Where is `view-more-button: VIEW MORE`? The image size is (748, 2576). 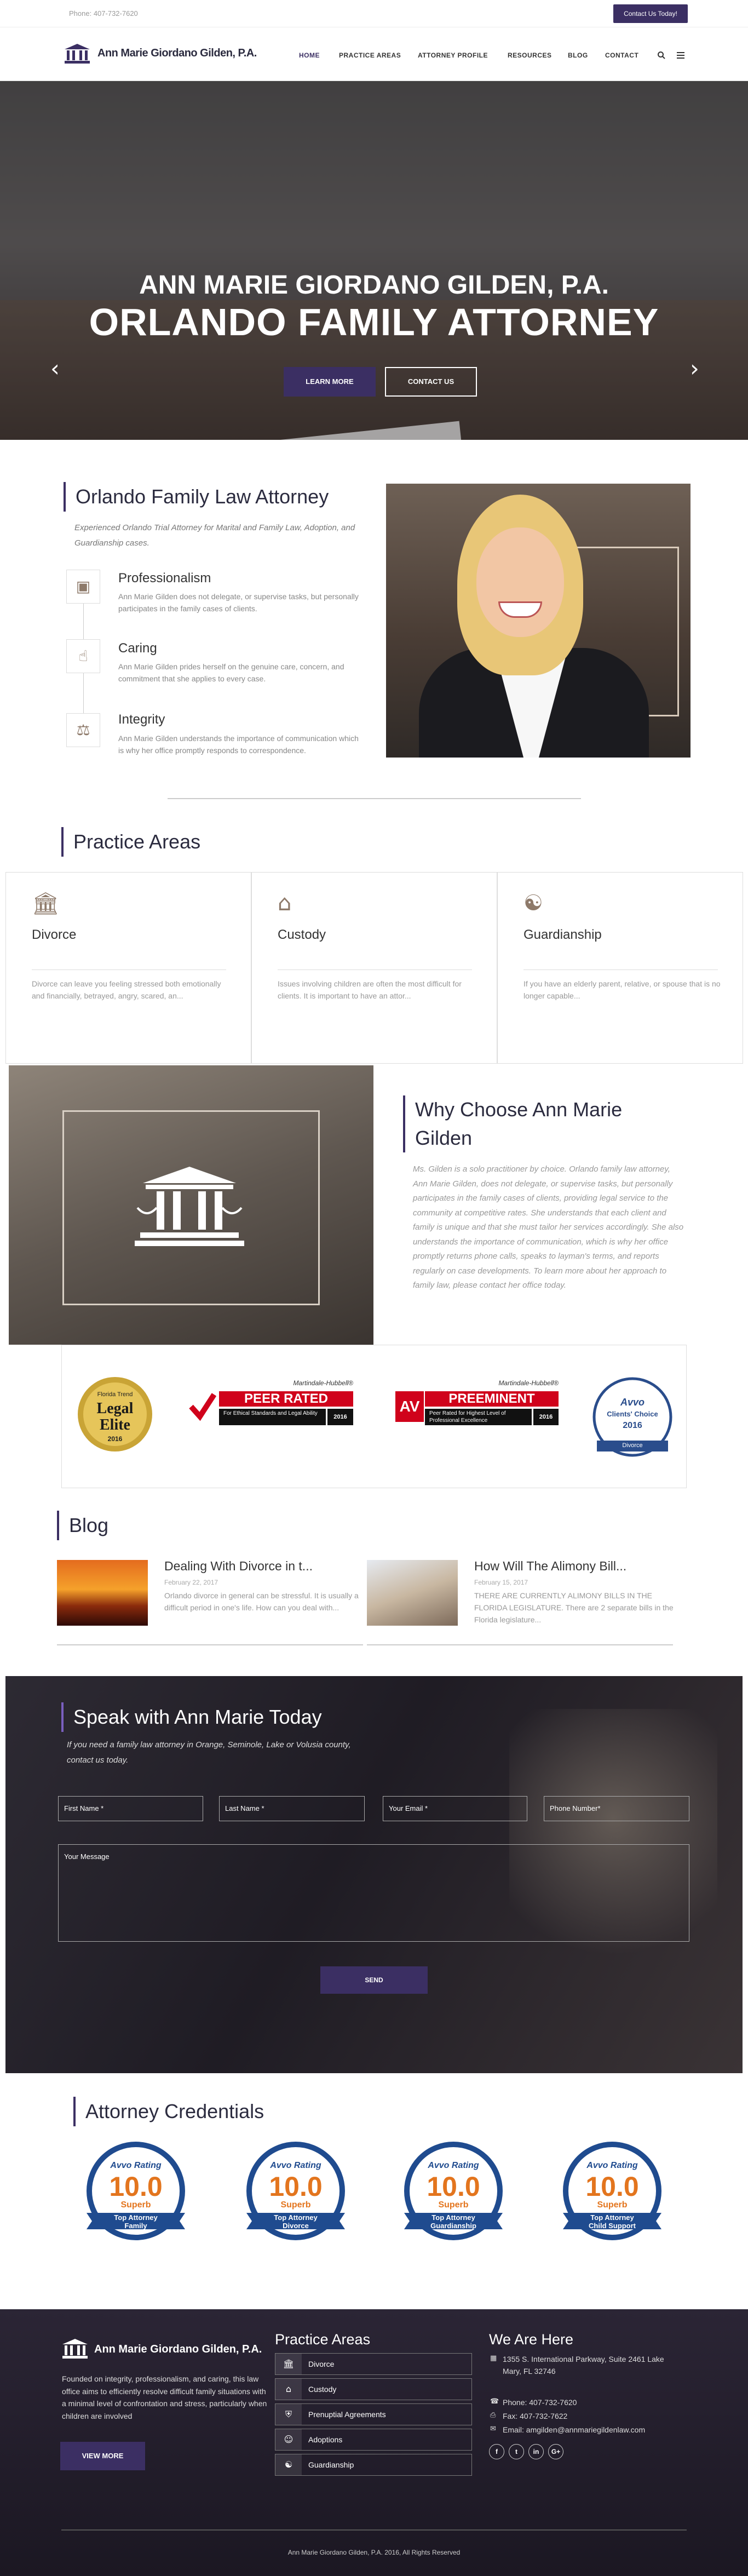
view-more-button: VIEW MORE is located at coordinates (102, 2456).